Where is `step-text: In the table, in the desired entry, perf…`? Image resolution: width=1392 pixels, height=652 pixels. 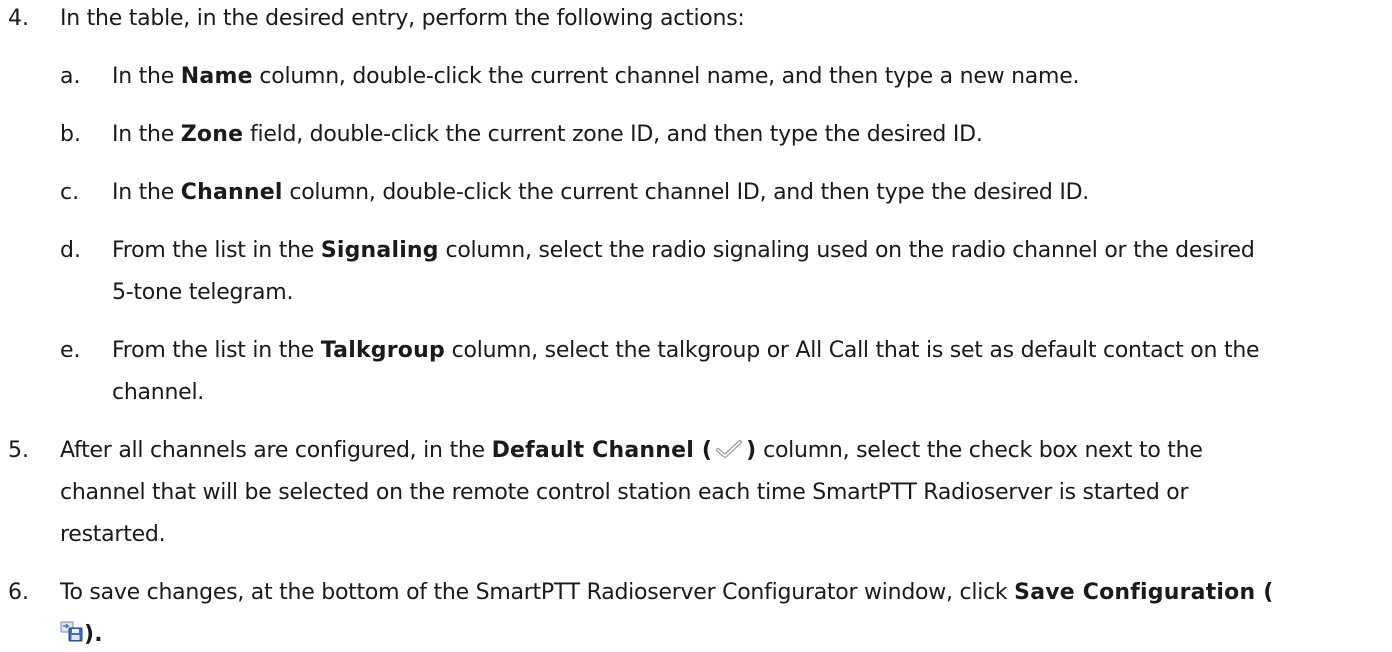
step-text: In the table, in the desired entry, perf… is located at coordinates (402, 18).